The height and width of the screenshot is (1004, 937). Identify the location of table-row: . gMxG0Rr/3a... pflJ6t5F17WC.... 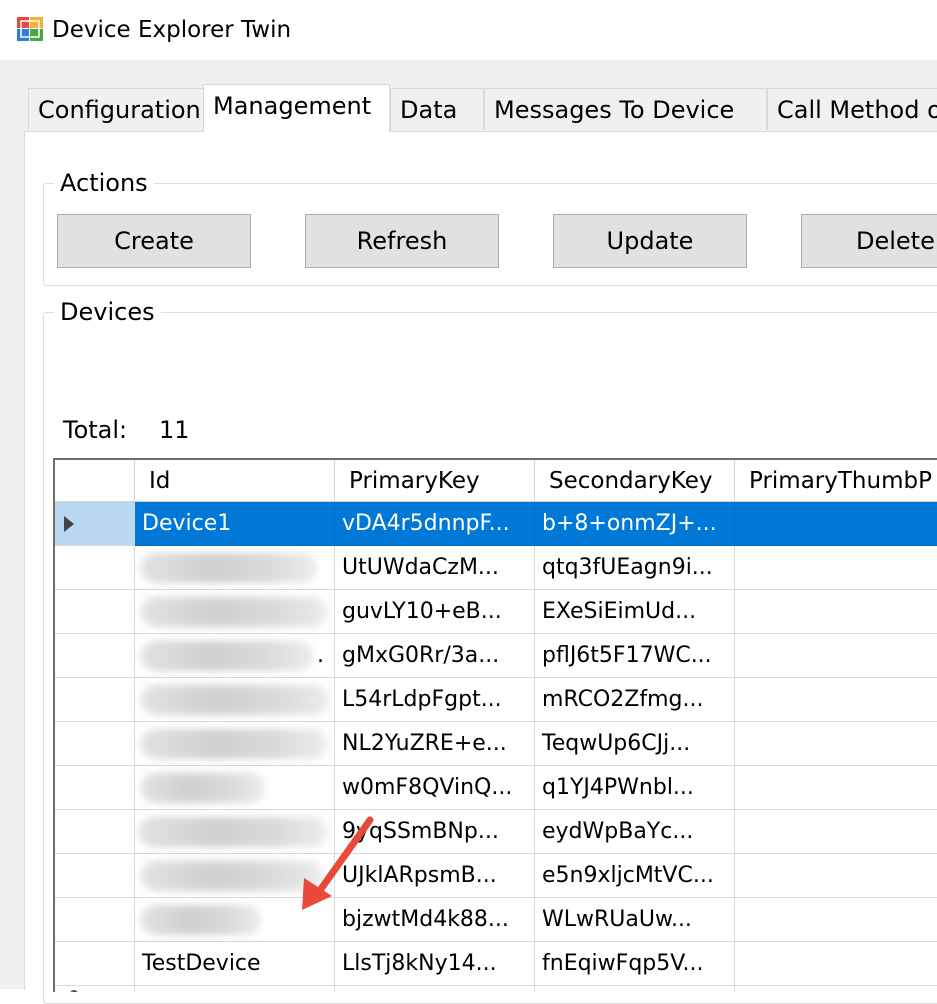
(496, 656).